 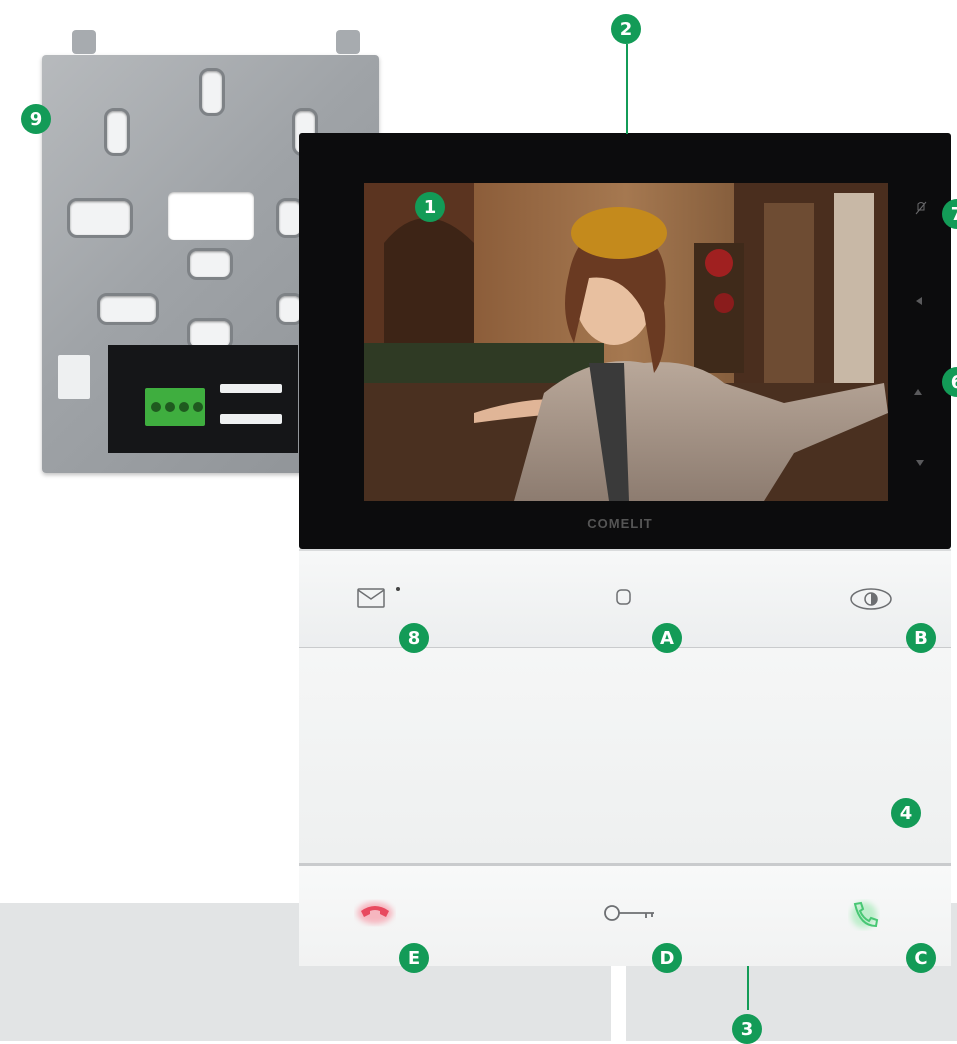 I want to click on answer-call-icon, so click(x=866, y=915).